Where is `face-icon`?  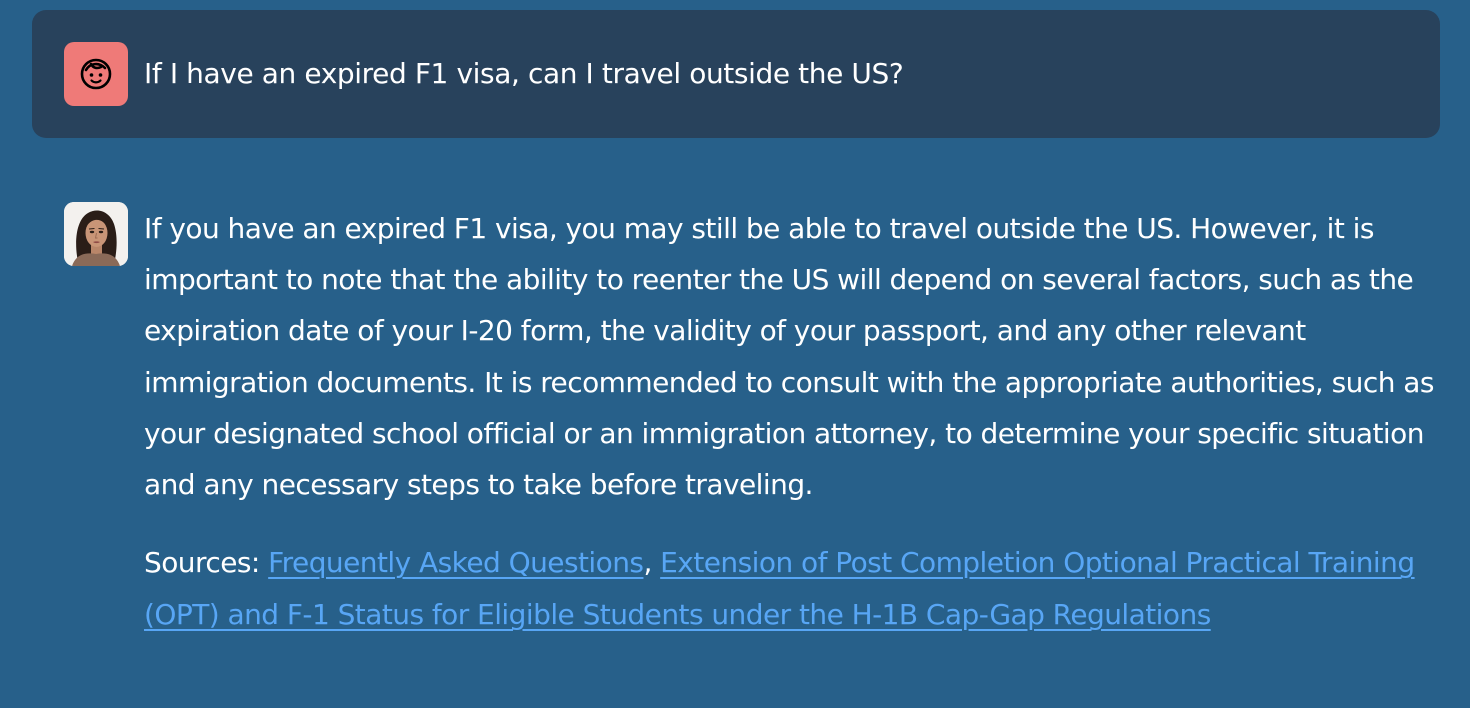 face-icon is located at coordinates (96, 74).